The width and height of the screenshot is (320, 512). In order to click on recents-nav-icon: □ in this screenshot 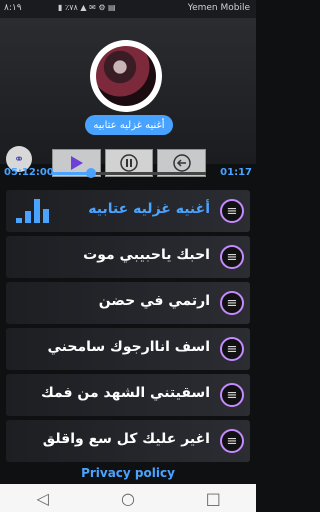, I will do `click(213, 498)`.